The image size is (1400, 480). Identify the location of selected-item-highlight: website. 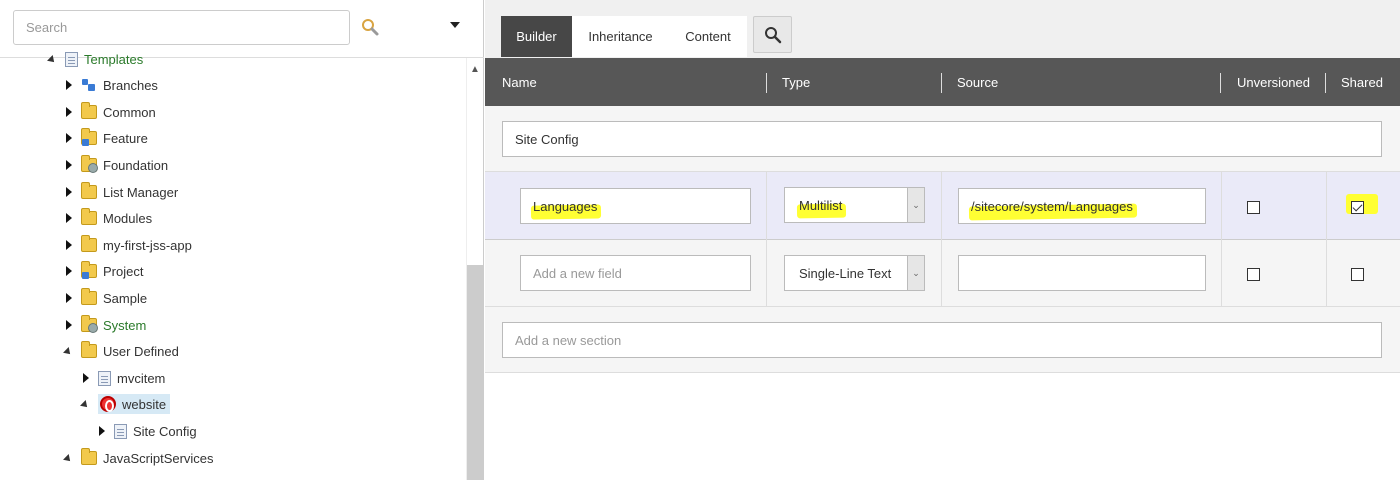
(134, 404).